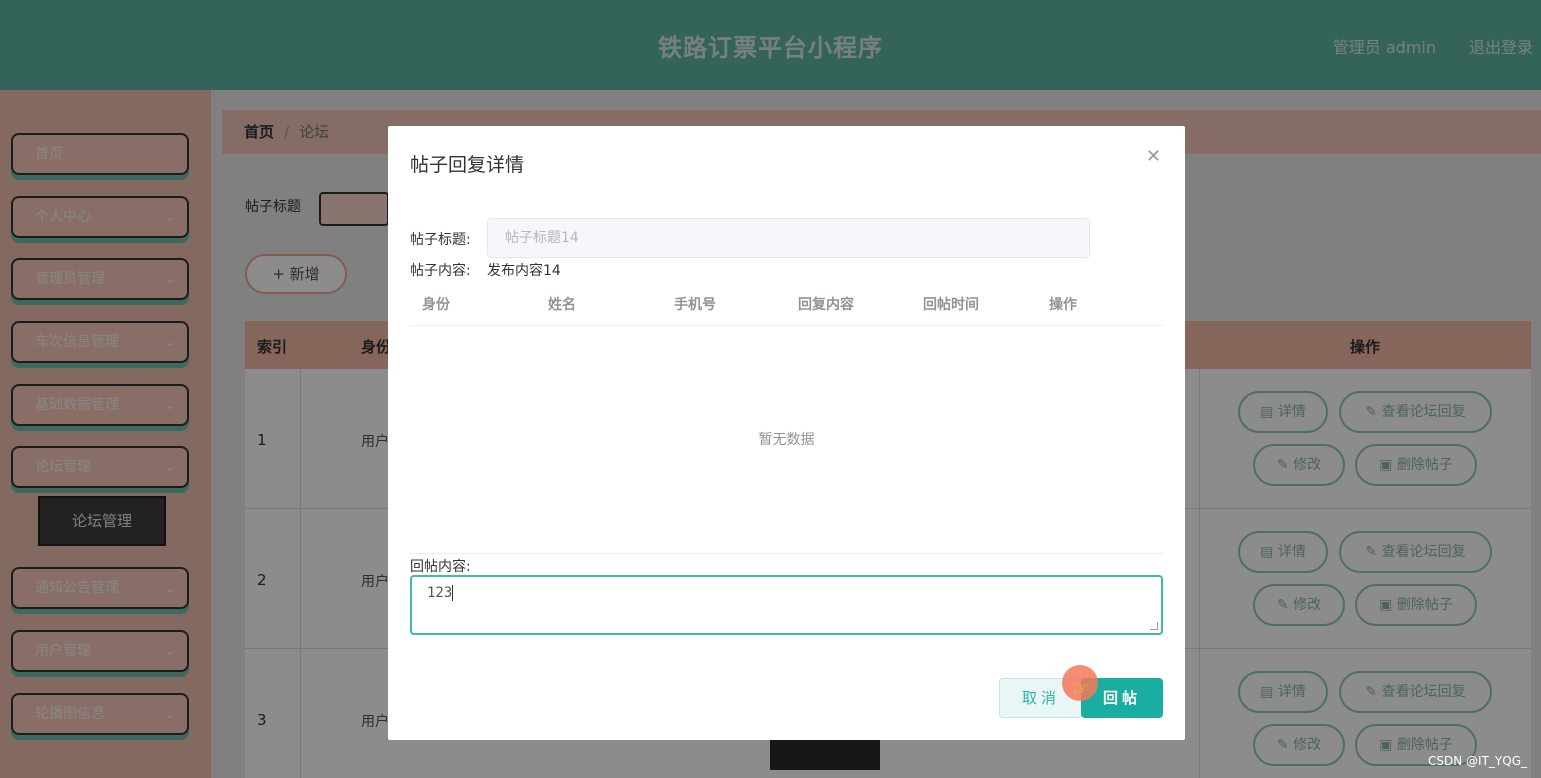  Describe the element at coordinates (1153, 156) in the screenshot. I see `close-icon: ✕` at that location.